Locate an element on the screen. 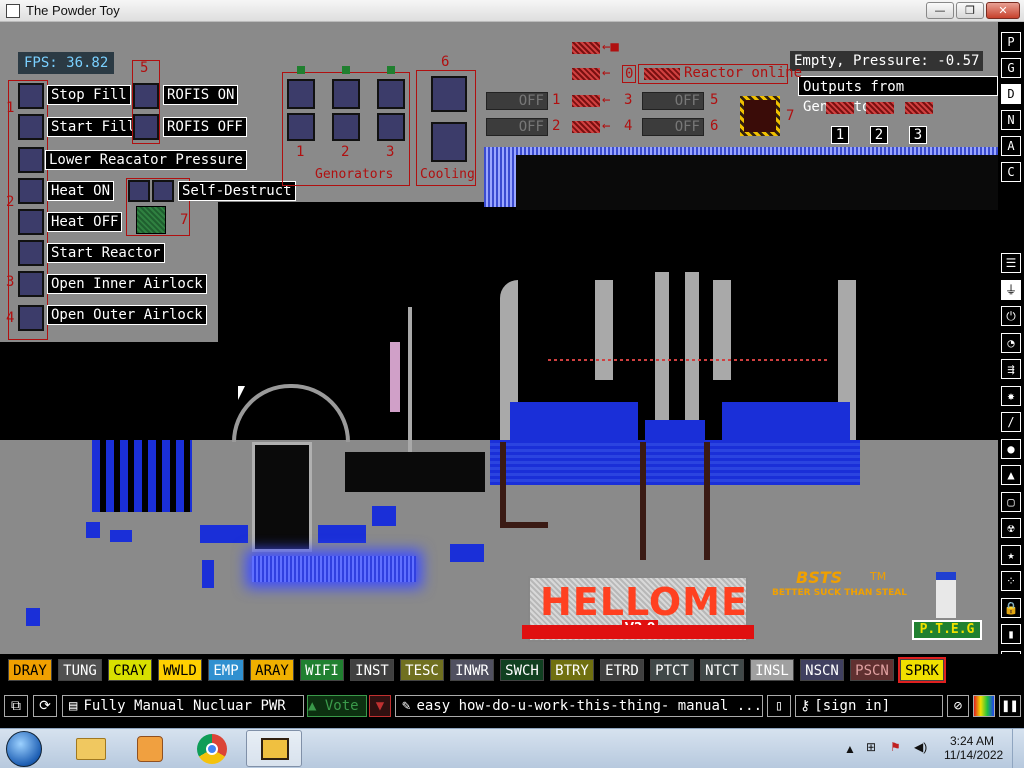  bookmark-icon: ▮ is located at coordinates (1011, 634).